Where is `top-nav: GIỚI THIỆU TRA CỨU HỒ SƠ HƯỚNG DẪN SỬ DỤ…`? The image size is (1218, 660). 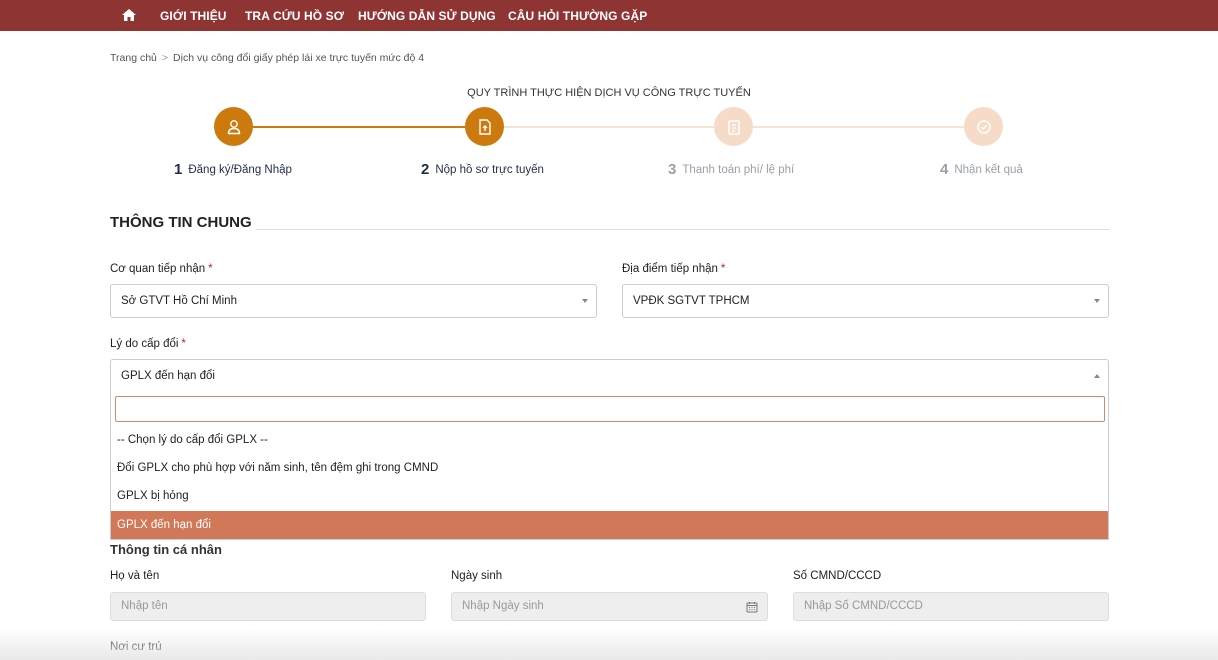
top-nav: GIỚI THIỆU TRA CỨU HỒ SƠ HƯỚNG DẪN SỬ DỤ… is located at coordinates (609, 15).